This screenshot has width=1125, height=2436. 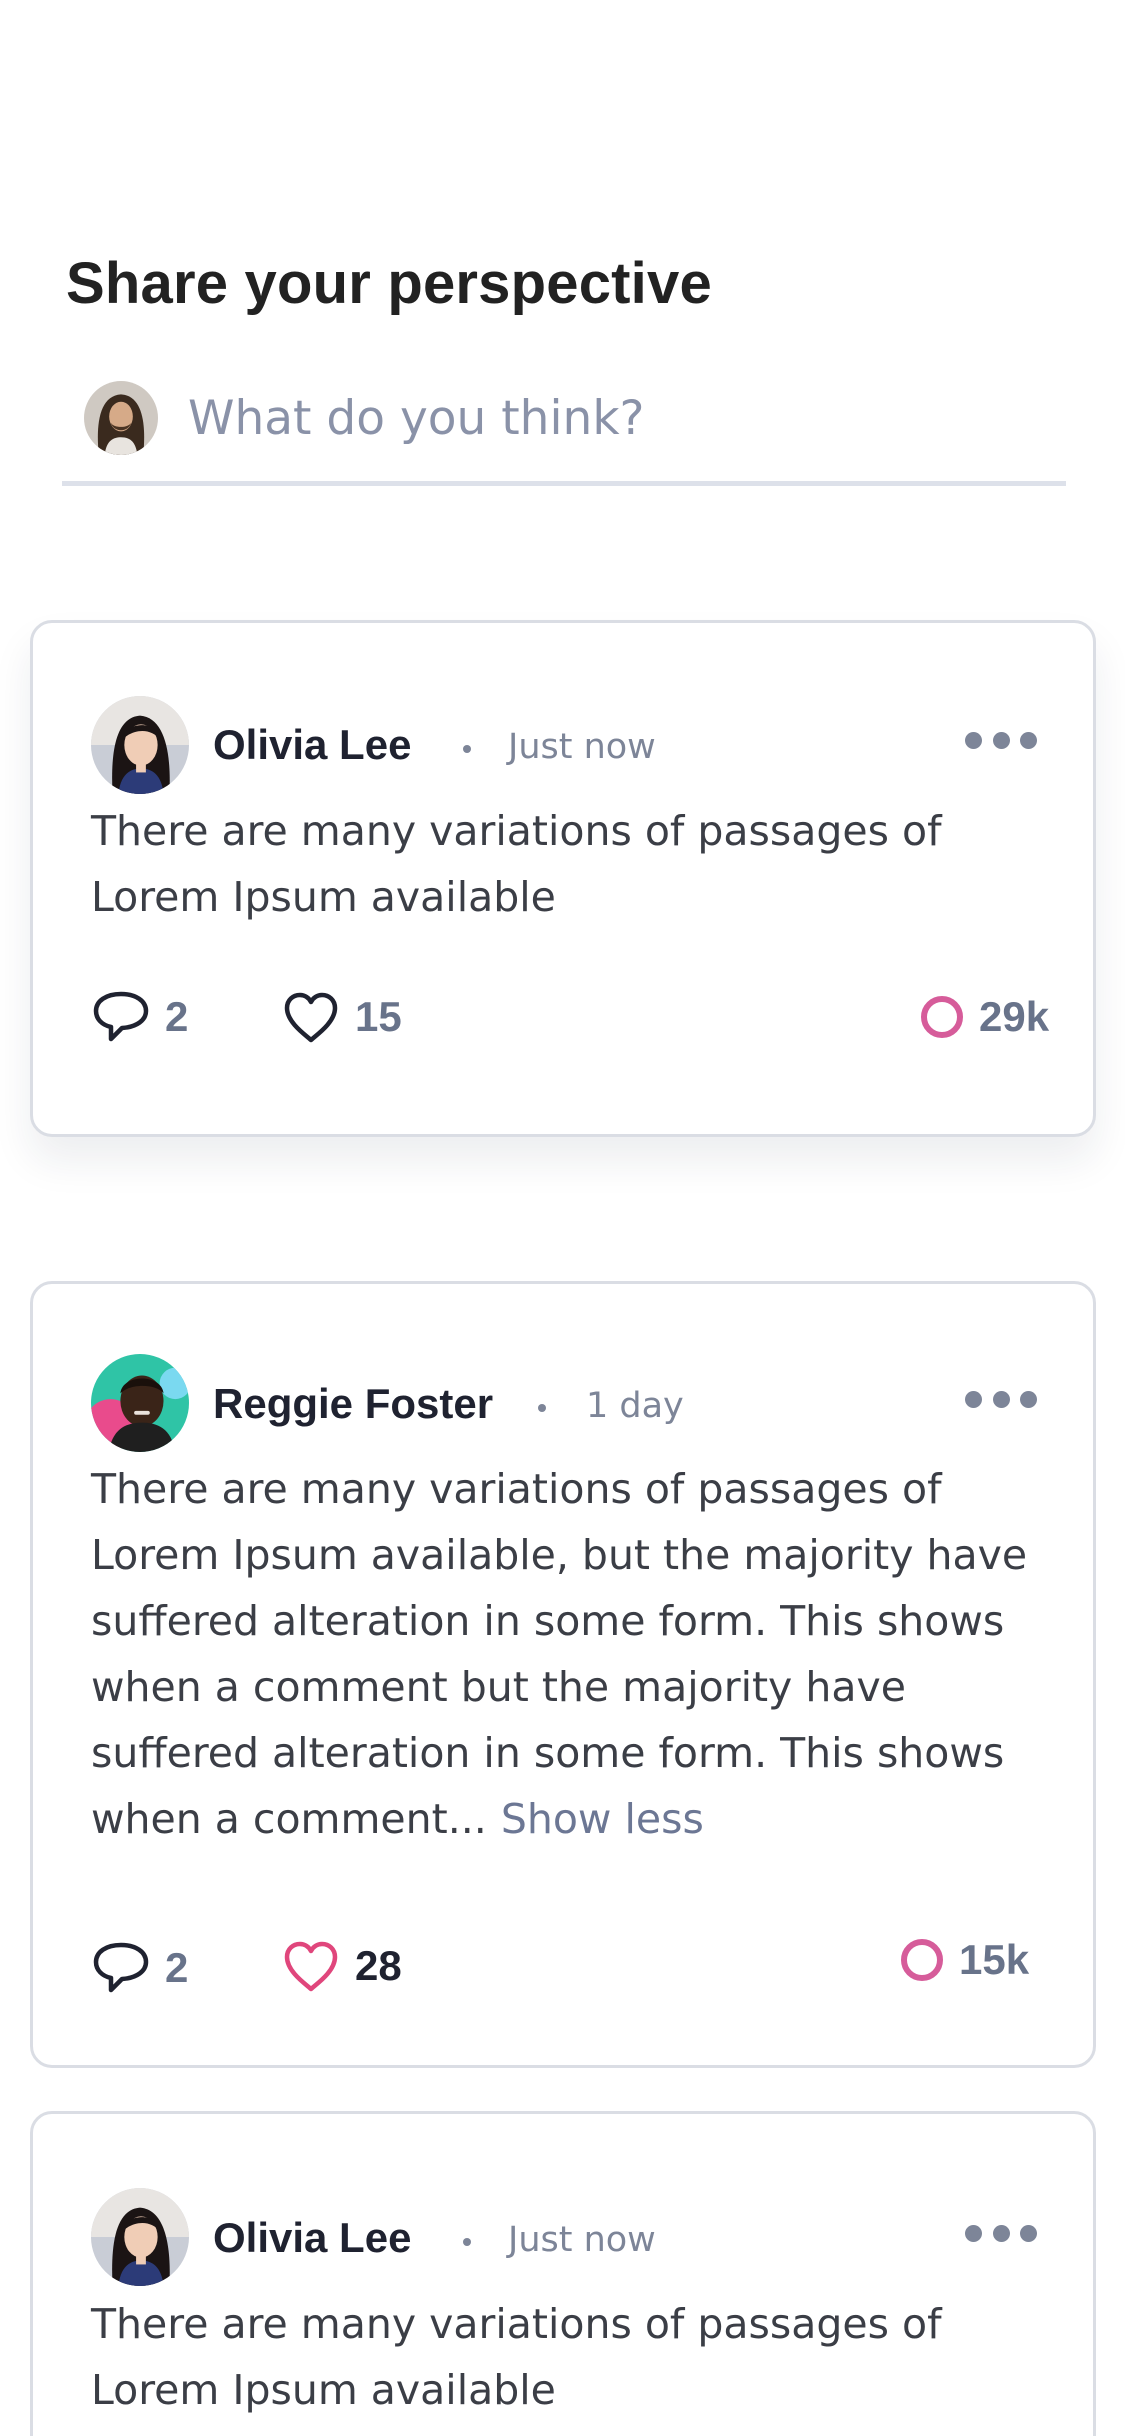 I want to click on view-count: 15k, so click(x=965, y=1960).